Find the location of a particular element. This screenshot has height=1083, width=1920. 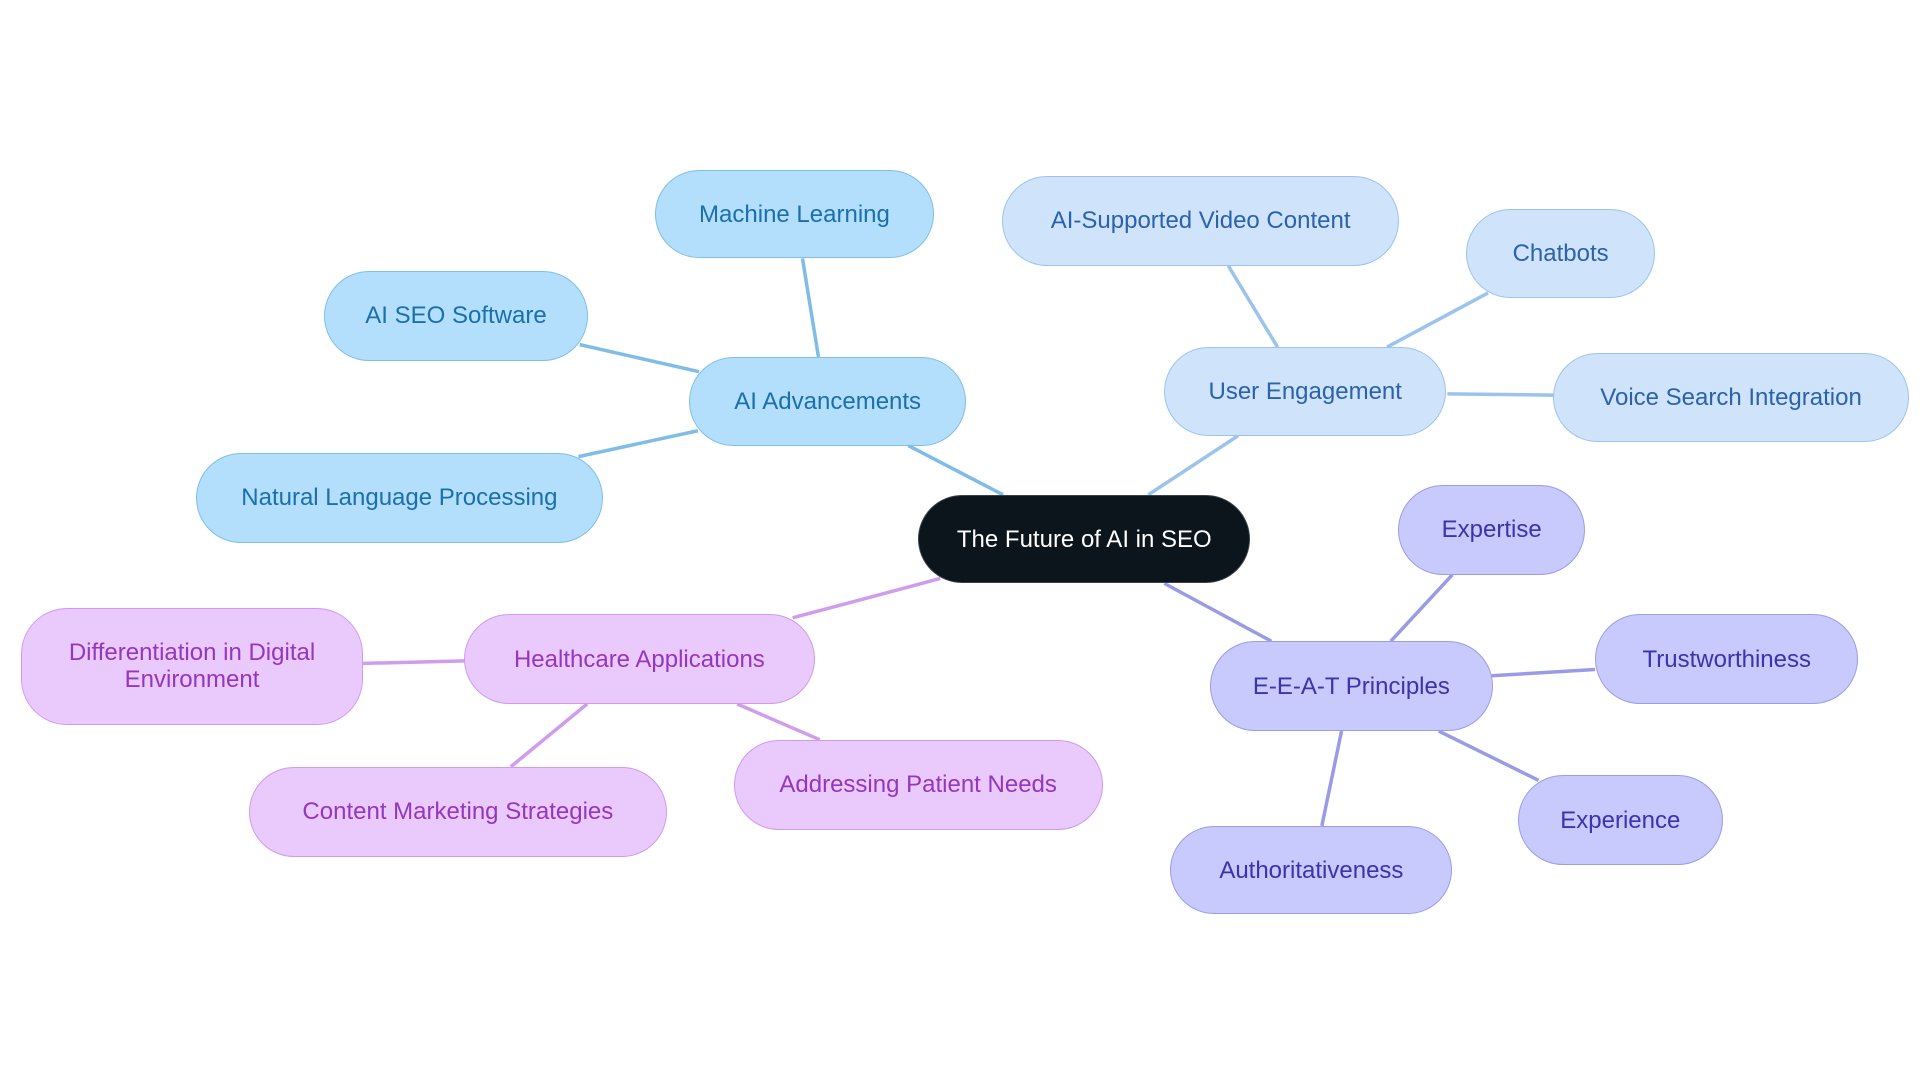

edge-machine-learning is located at coordinates (810, 308).